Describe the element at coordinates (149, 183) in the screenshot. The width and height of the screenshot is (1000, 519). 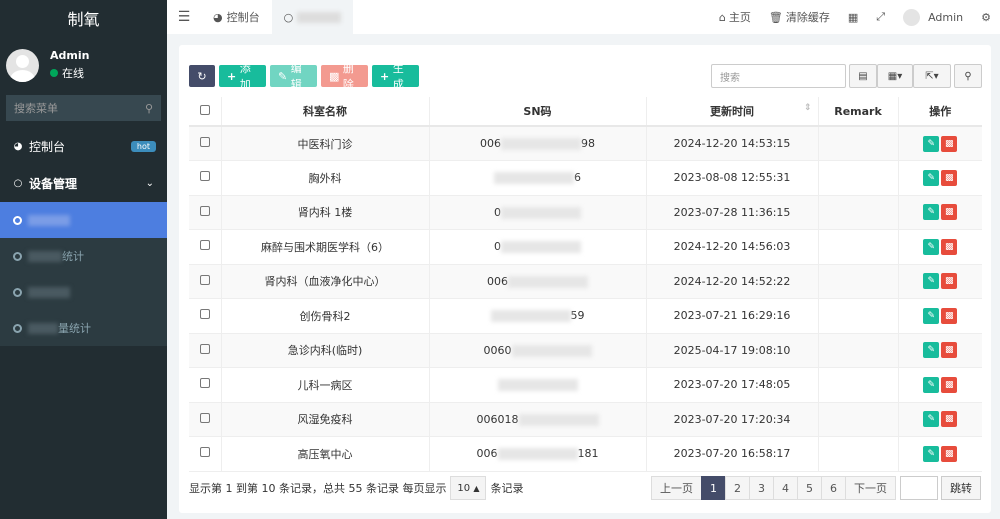
I see `chevron-down-icon: ⌄` at that location.